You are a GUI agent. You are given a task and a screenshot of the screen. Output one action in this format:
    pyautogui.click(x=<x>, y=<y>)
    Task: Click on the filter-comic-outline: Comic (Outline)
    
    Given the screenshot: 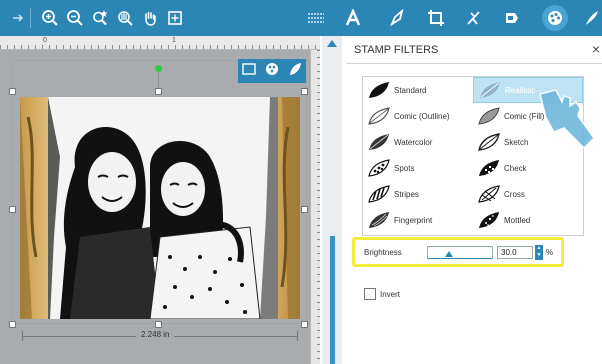 What is the action you would take?
    pyautogui.click(x=418, y=116)
    